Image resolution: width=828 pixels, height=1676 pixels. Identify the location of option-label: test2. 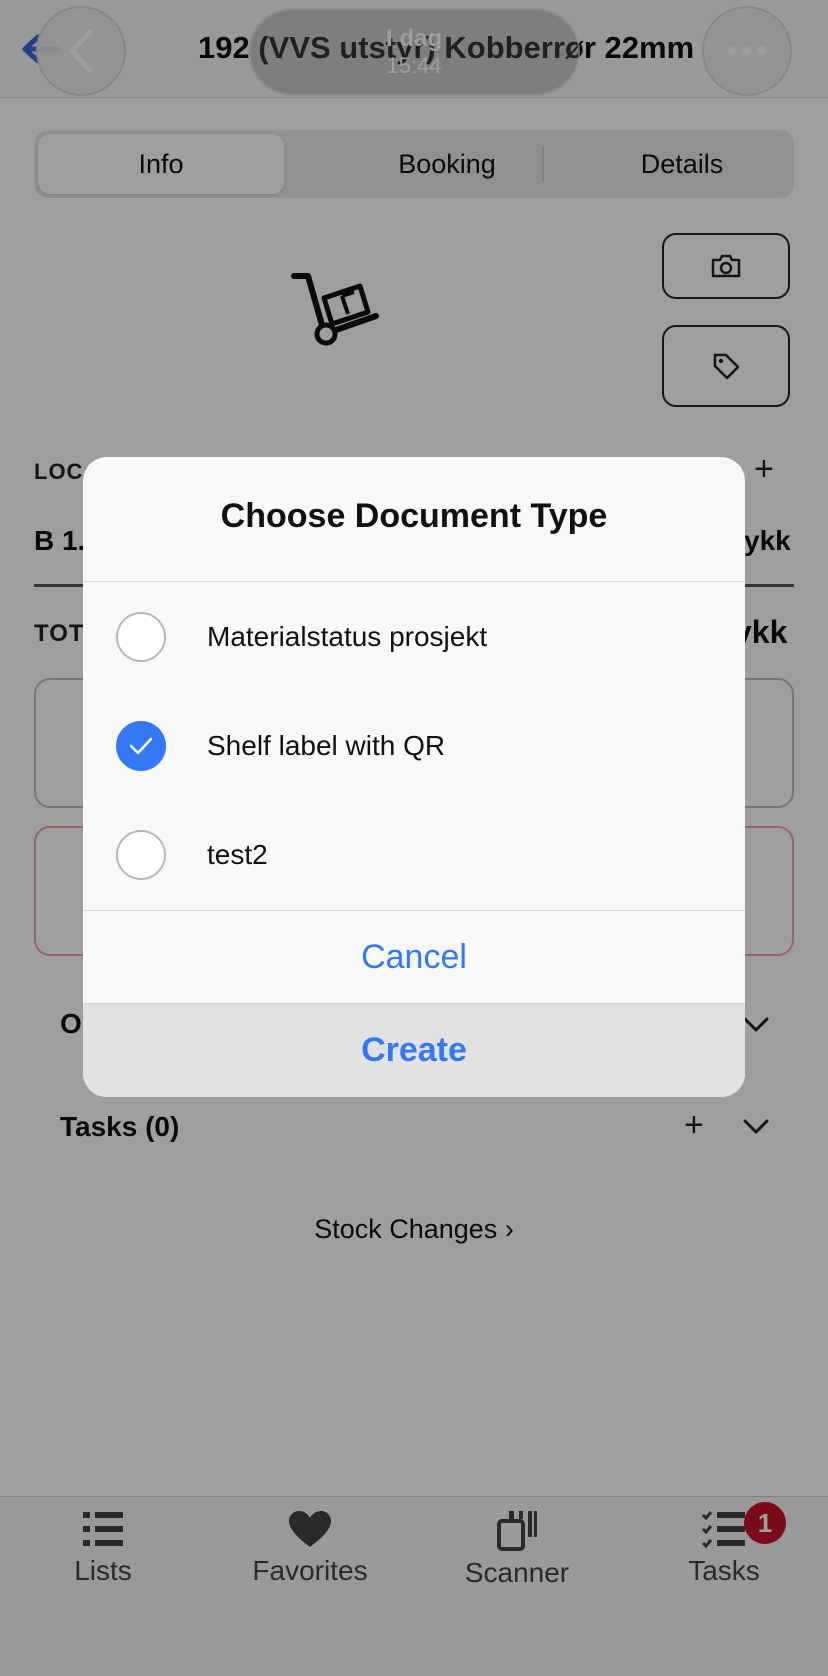
(237, 854).